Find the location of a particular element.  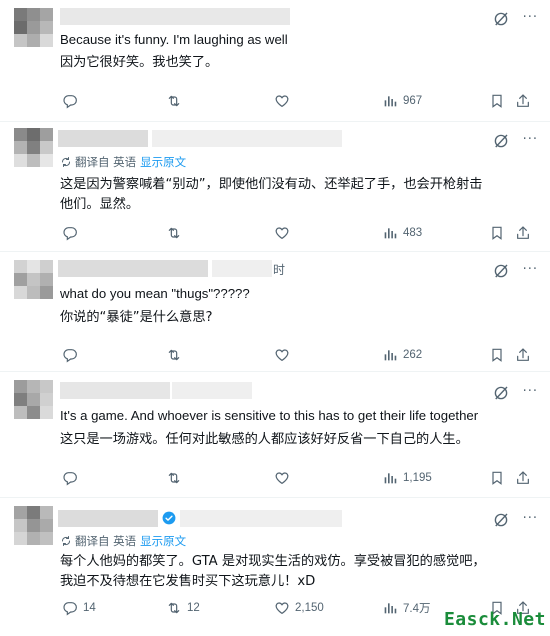

like-button: 2,150 is located at coordinates (299, 608).